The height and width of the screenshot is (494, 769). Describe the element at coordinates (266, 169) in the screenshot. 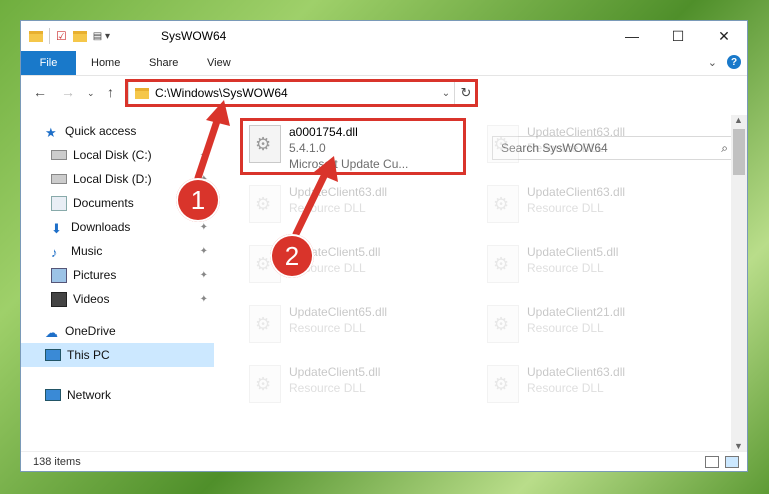

I see `annotation-arrows` at that location.